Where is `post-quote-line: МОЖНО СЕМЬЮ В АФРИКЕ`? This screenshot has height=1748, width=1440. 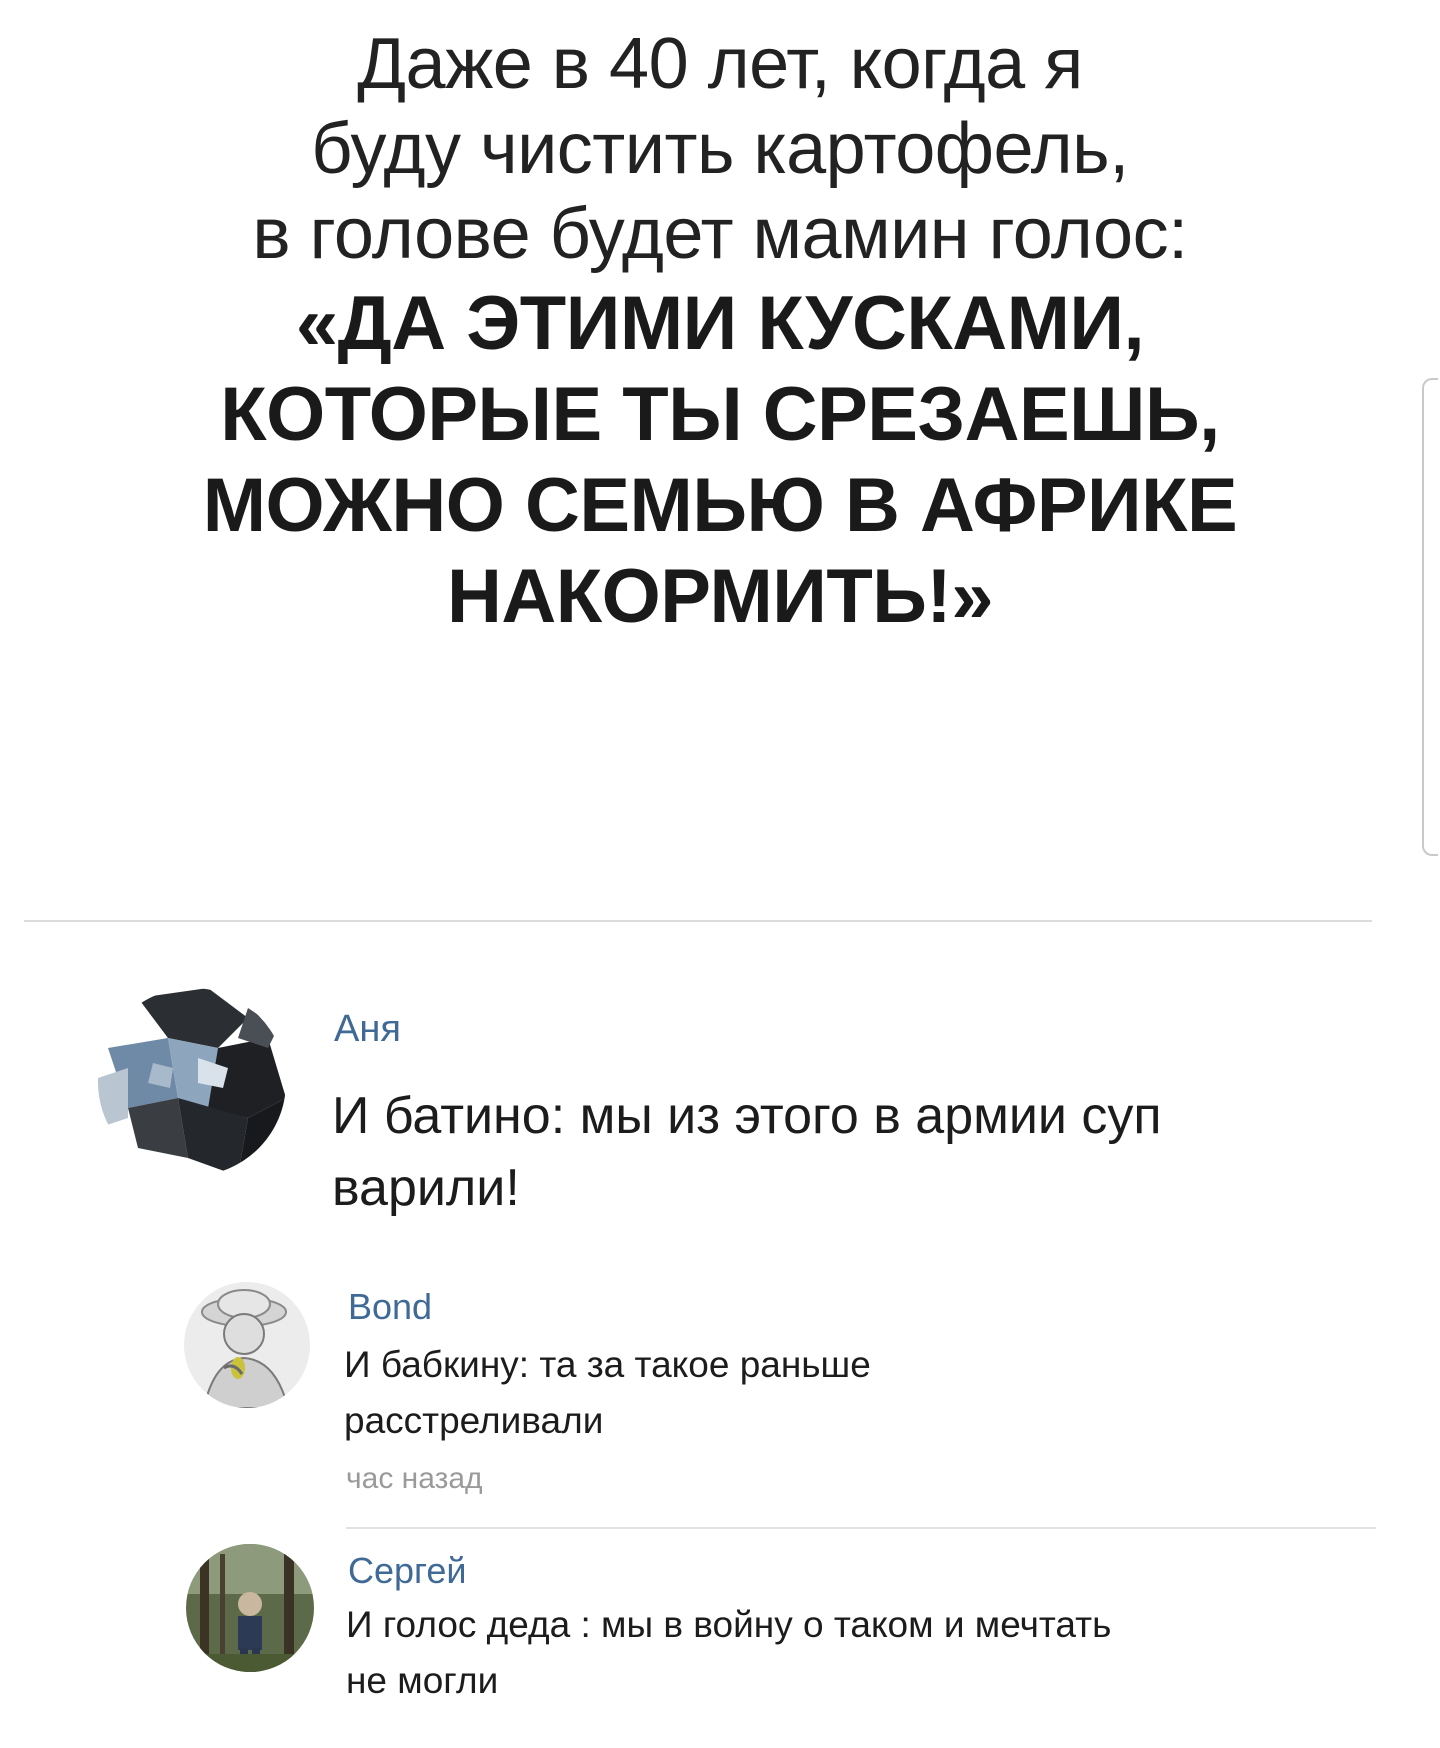
post-quote-line: МОЖНО СЕМЬЮ В АФРИКЕ is located at coordinates (720, 505).